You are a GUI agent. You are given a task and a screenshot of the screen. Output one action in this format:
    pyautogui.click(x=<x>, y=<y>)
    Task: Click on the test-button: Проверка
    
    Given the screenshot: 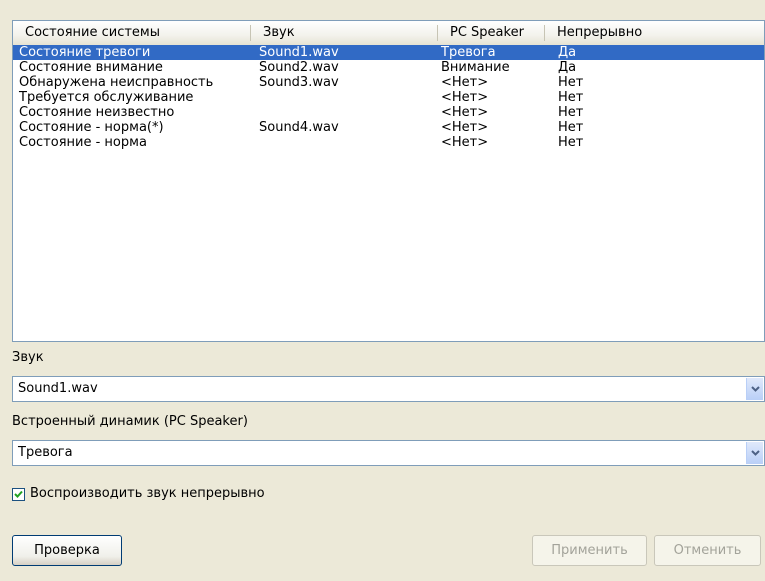 What is the action you would take?
    pyautogui.click(x=67, y=550)
    